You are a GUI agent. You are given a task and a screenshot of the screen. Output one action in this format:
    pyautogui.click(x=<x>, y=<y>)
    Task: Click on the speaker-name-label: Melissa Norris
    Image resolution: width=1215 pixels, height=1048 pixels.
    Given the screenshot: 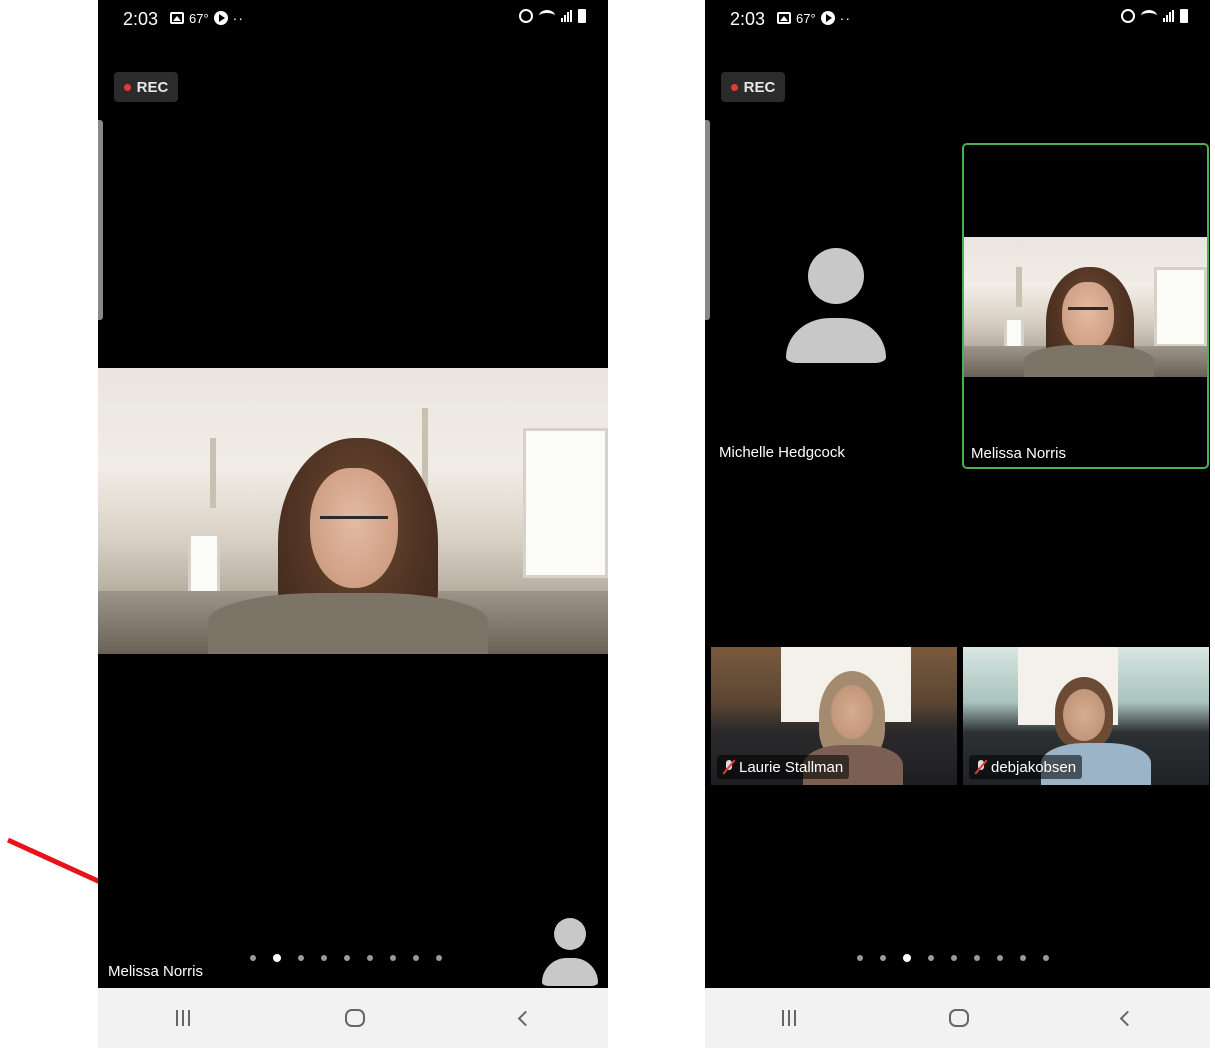 What is the action you would take?
    pyautogui.click(x=156, y=971)
    